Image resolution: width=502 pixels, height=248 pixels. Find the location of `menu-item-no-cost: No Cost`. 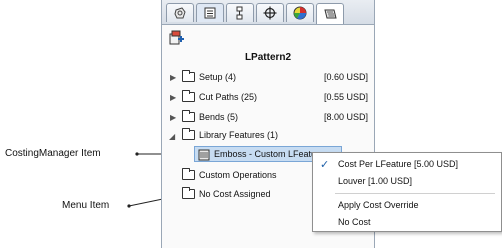

menu-item-no-cost: No Cost is located at coordinates (407, 222).